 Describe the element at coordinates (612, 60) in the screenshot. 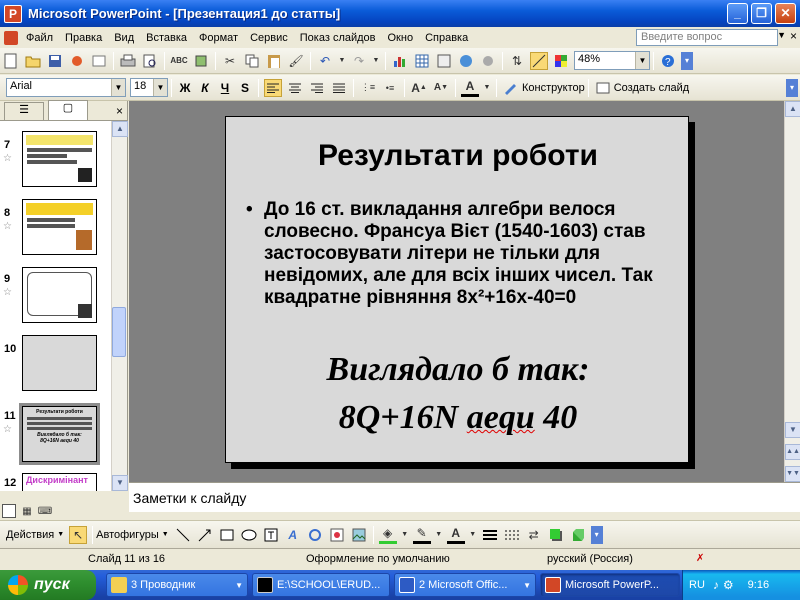

I see `zoom-combo: 48% ▼` at that location.